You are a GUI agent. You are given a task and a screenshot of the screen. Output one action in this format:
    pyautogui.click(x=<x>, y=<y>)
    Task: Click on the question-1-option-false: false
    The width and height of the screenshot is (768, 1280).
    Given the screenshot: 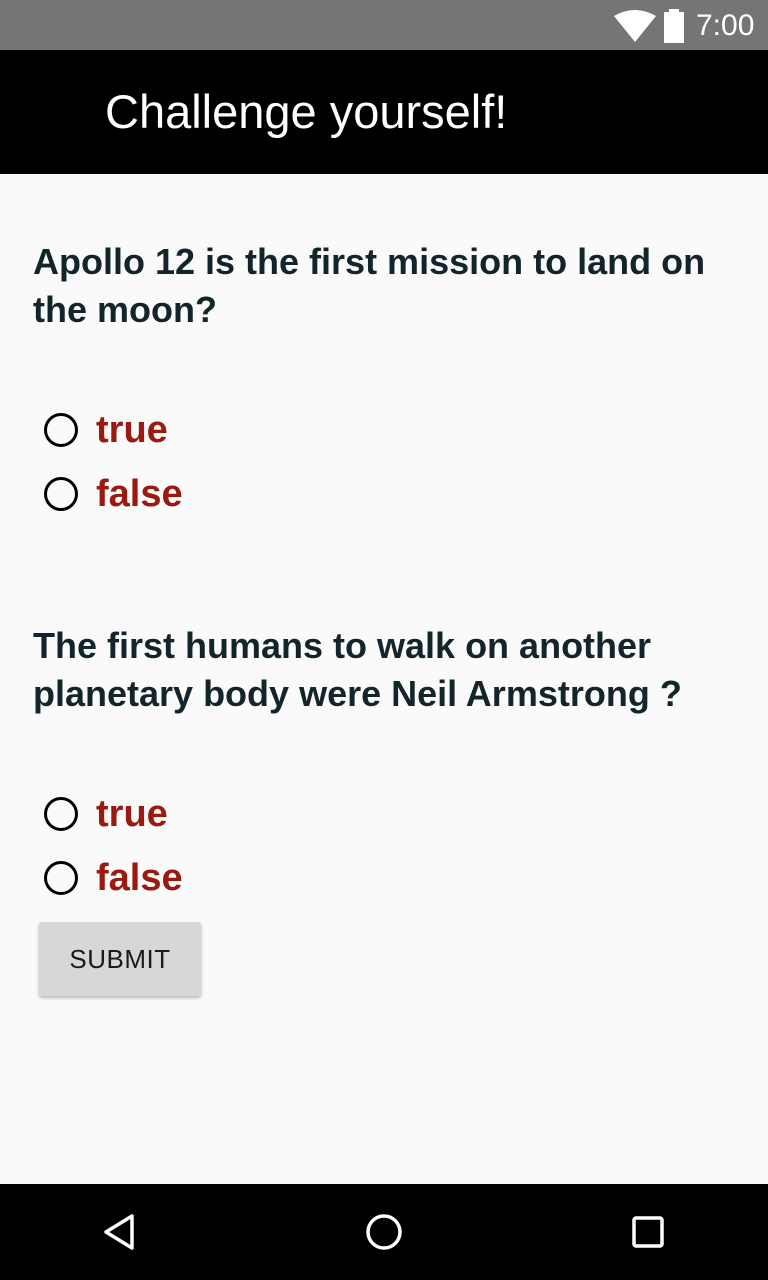 What is the action you would take?
    pyautogui.click(x=113, y=494)
    